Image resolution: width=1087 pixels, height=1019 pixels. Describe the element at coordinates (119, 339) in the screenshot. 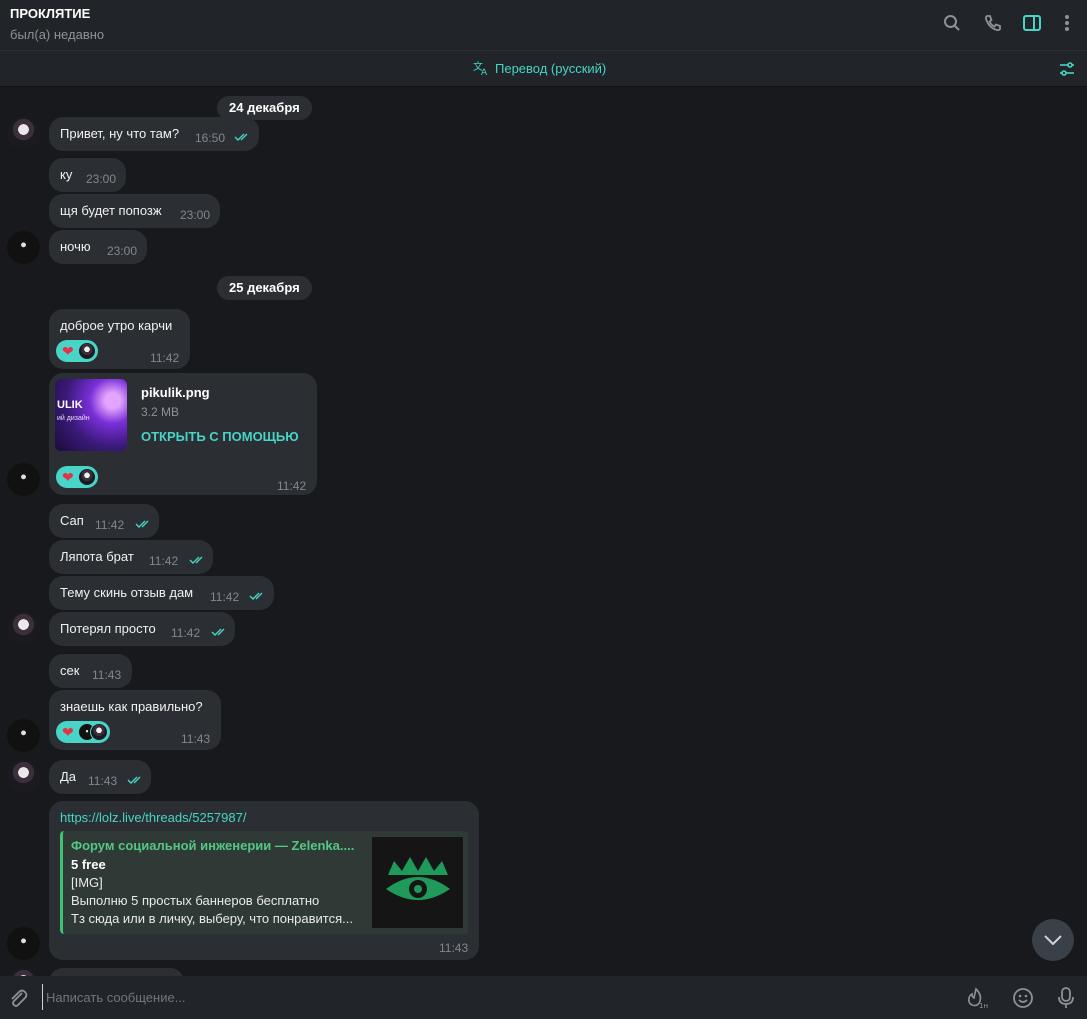

I see `message-bubble: доброе утро карчи ❤ 11:42` at that location.